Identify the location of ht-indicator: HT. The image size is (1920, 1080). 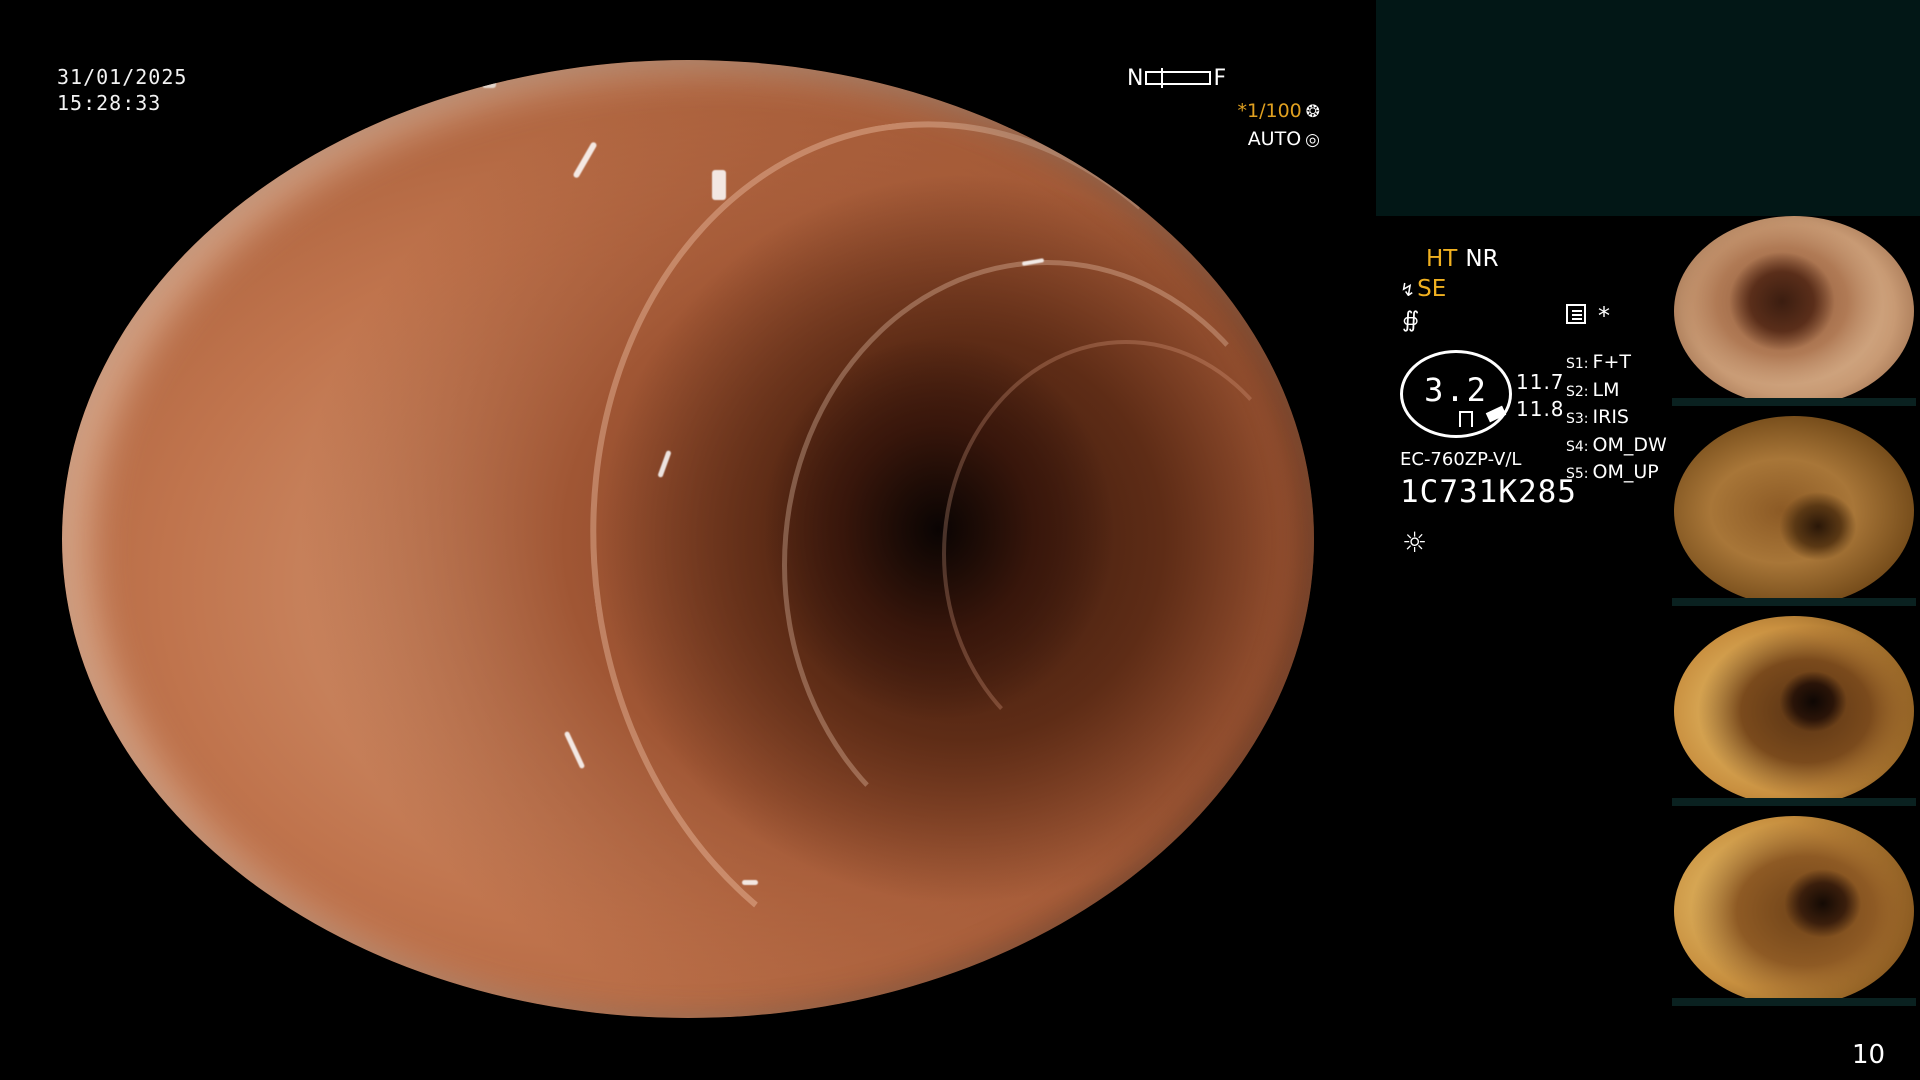
(1442, 259).